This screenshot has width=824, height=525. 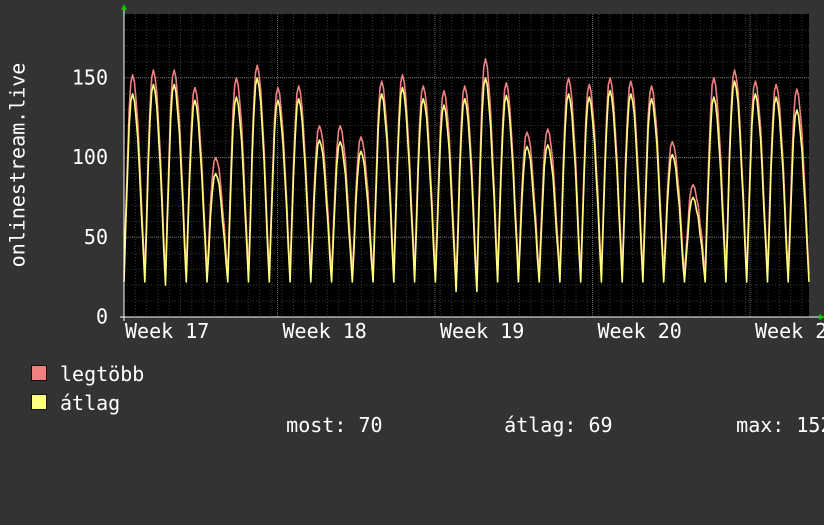 I want to click on x-tick-label: Week 20, so click(x=640, y=331).